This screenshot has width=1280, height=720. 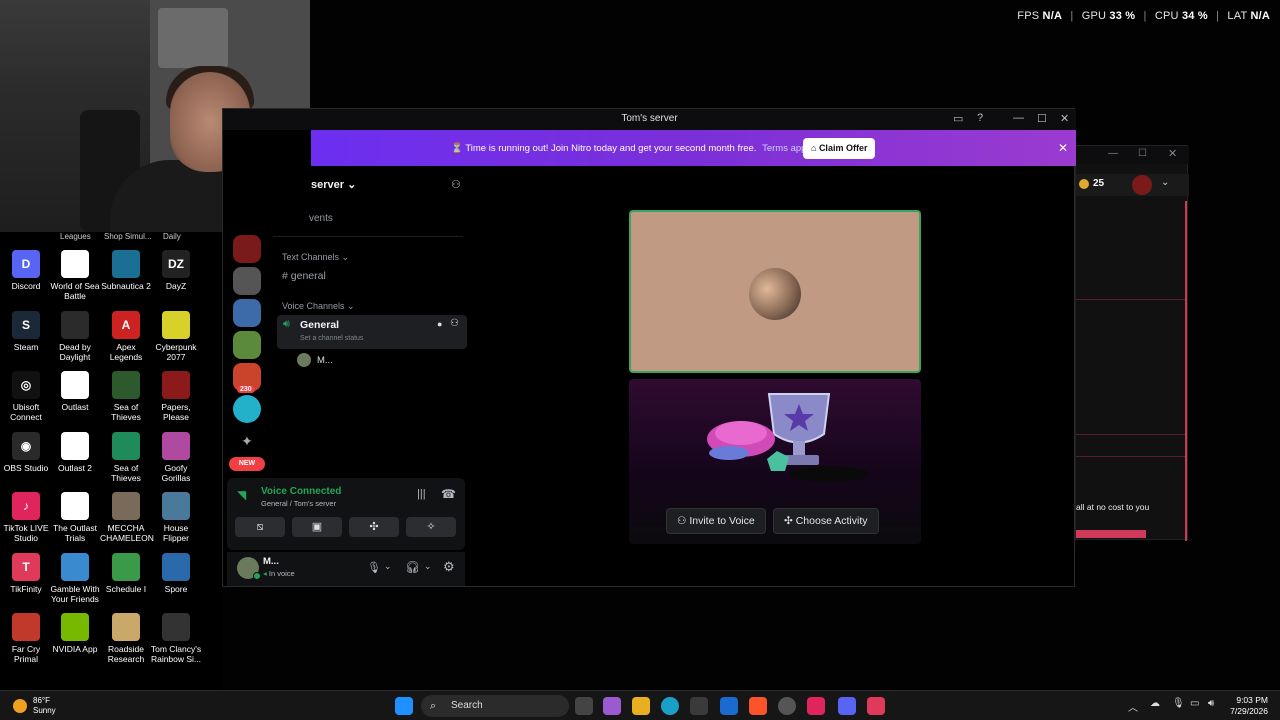 I want to click on guild-icon: ✦, so click(x=247, y=441).